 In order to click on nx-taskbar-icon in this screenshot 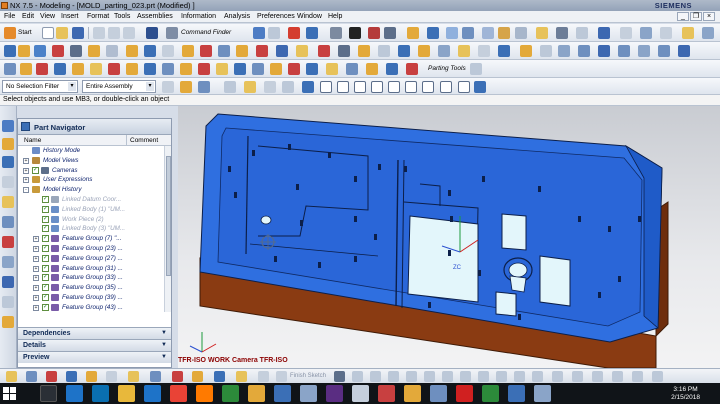, I will do `click(256, 393)`.